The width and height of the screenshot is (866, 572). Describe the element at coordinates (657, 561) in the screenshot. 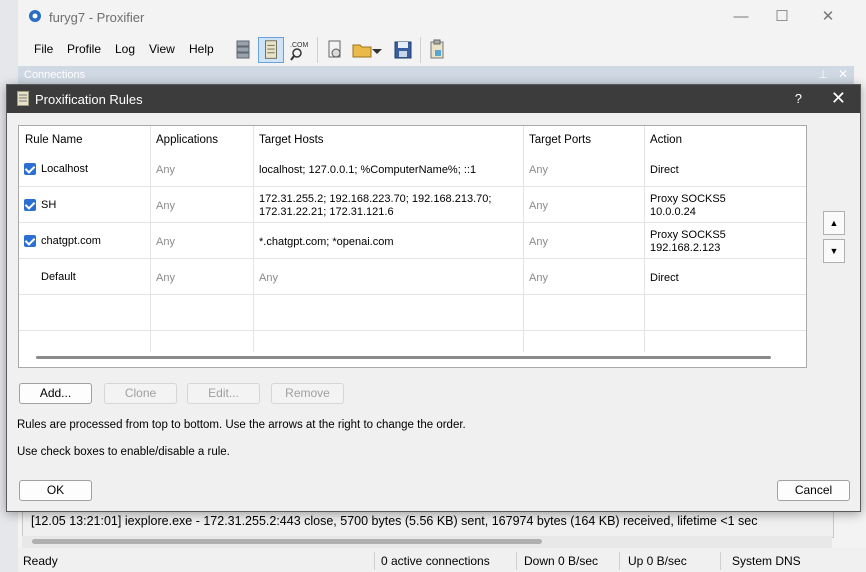

I see `status-upload-rate: Up 0 B/sec` at that location.